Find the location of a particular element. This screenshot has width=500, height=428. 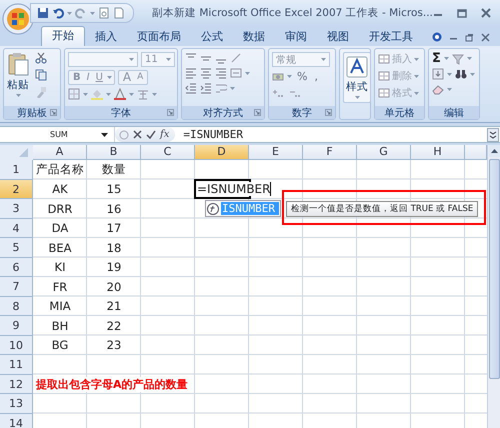

column-header: B is located at coordinates (114, 152).